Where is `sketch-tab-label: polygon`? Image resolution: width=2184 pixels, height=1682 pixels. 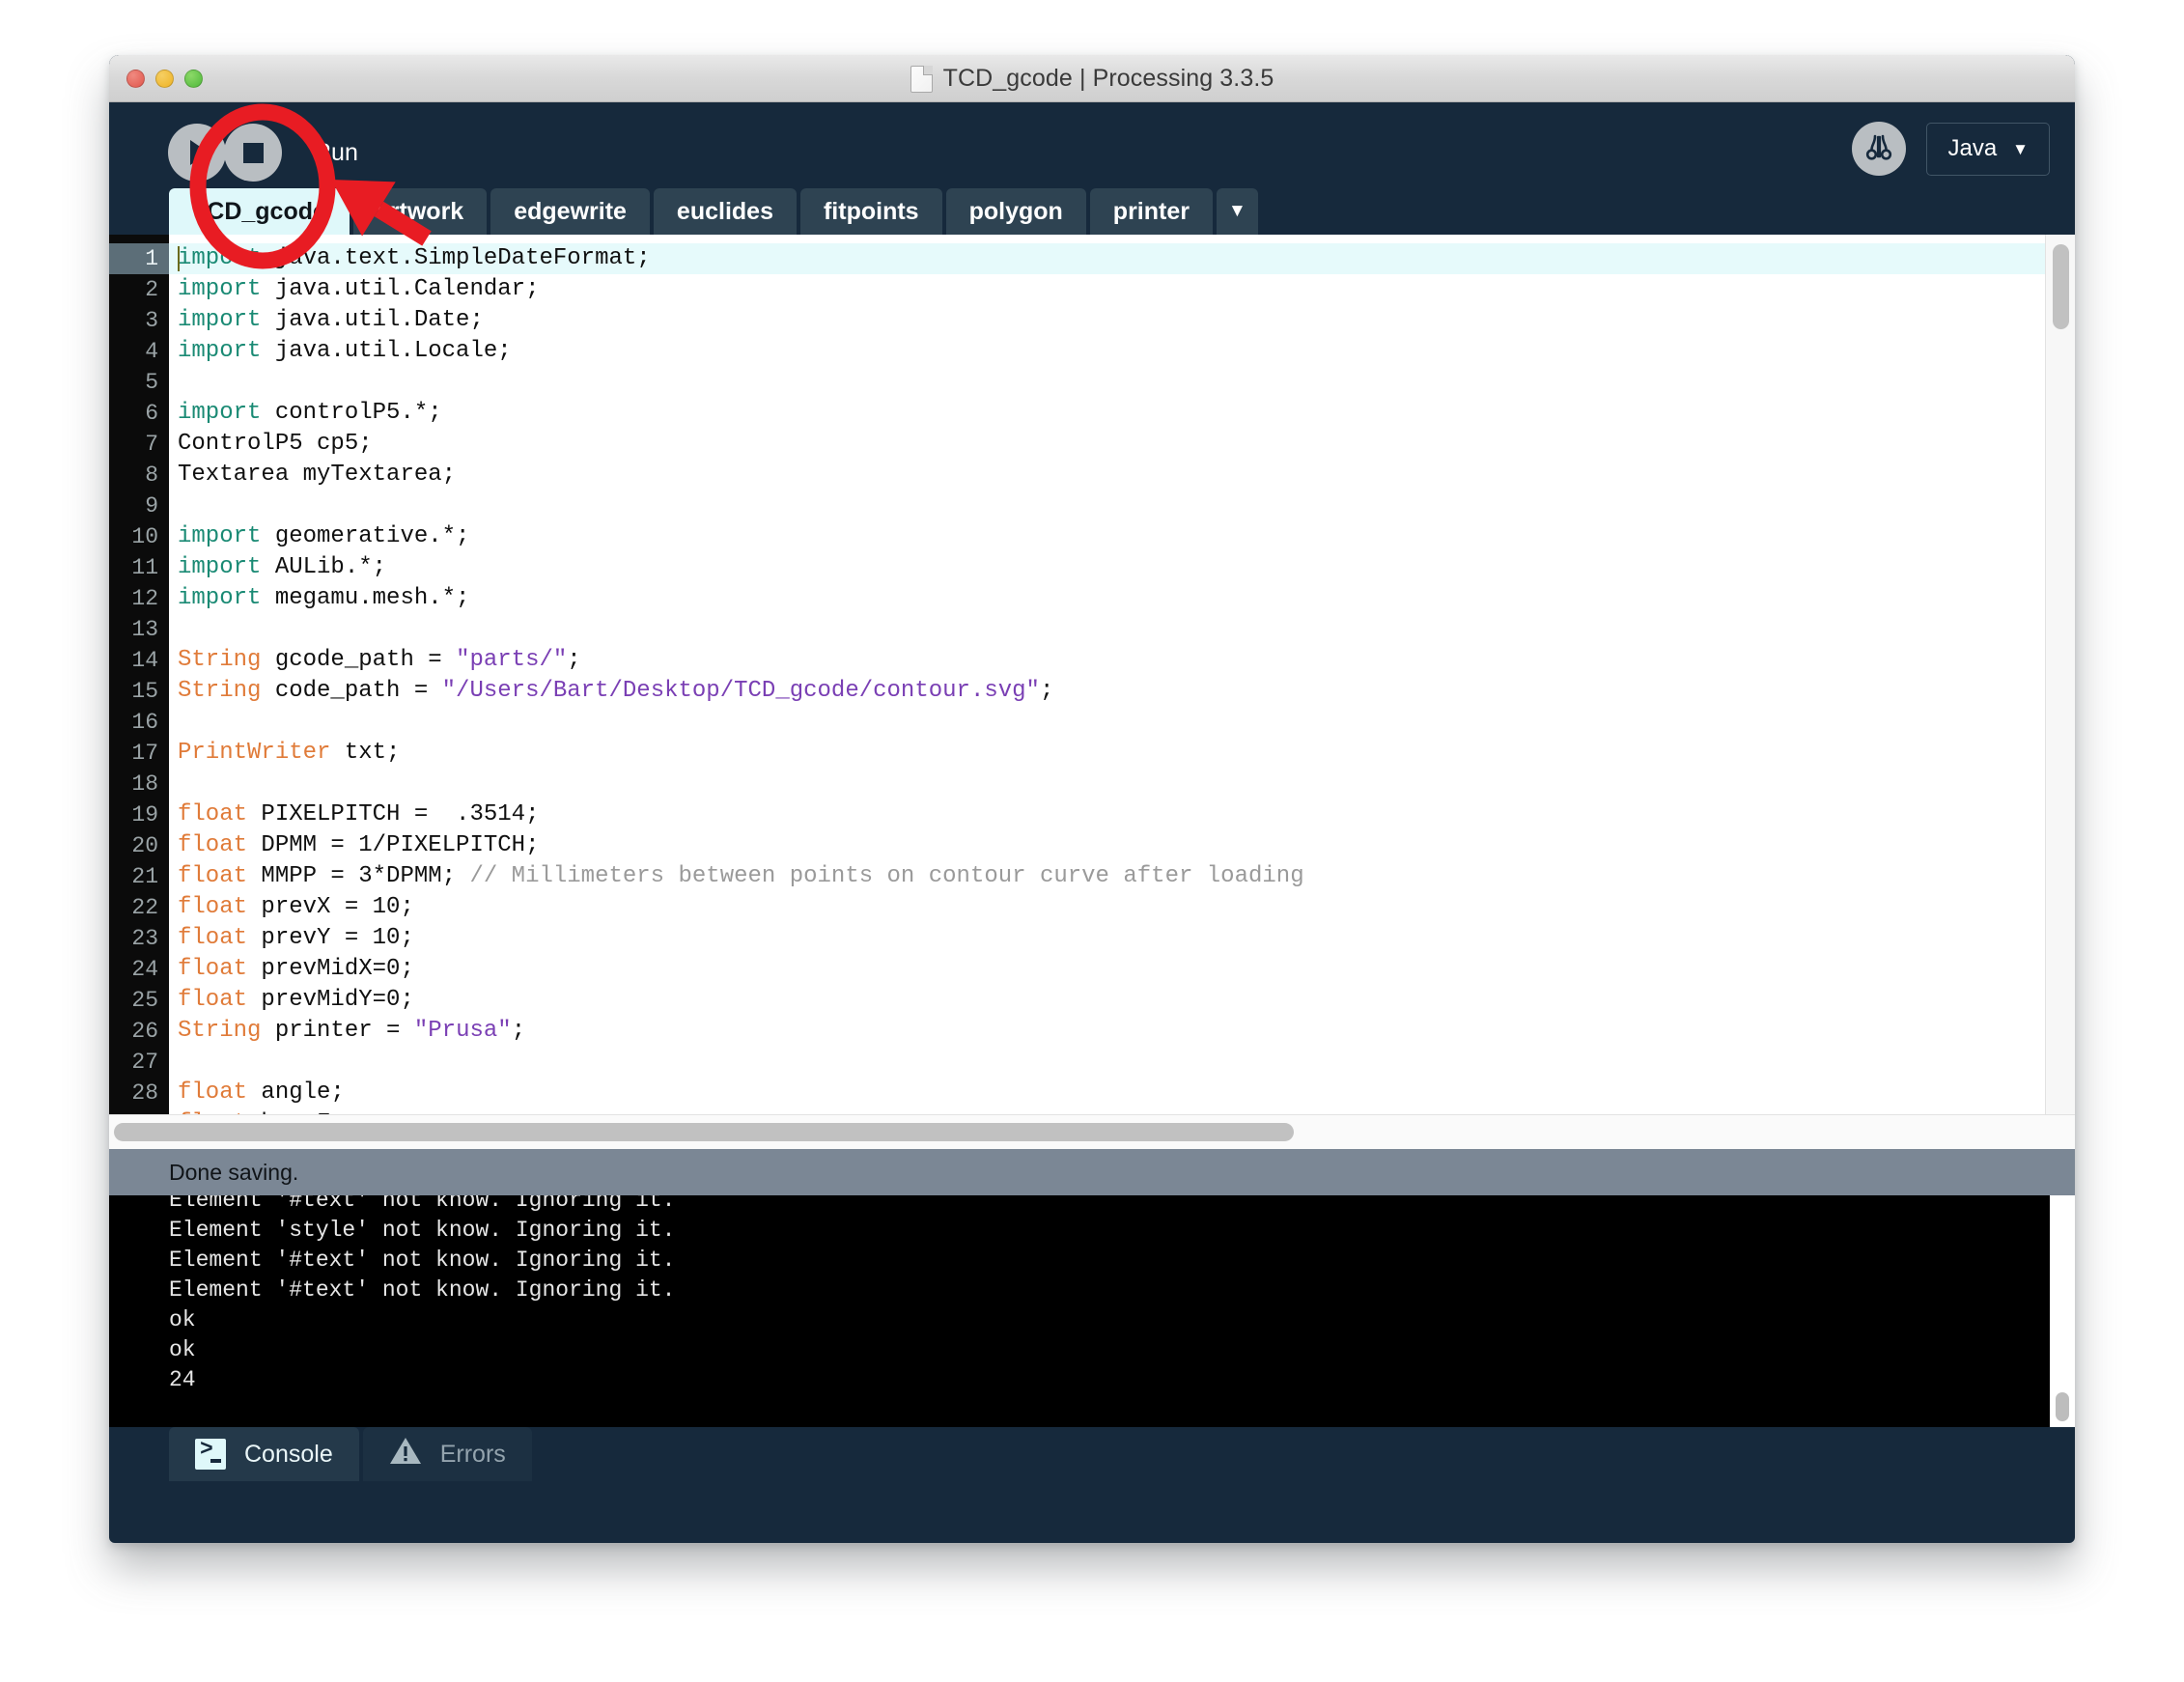
sketch-tab-label: polygon is located at coordinates (1016, 211).